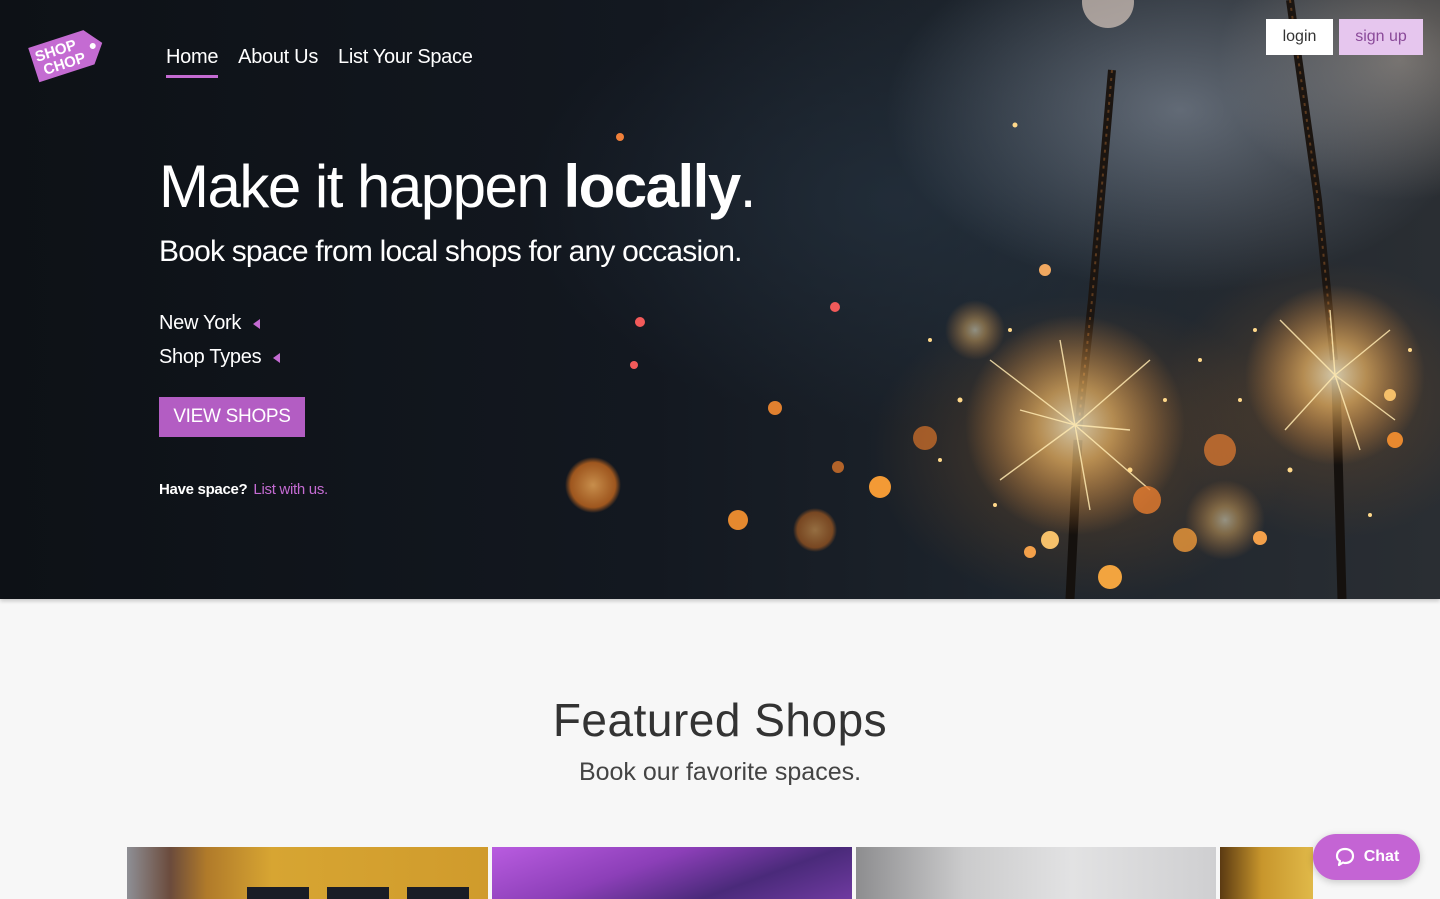 Image resolution: width=1440 pixels, height=899 pixels. Describe the element at coordinates (68, 54) in the screenshot. I see `shopchop-logo: SHOP CHOP` at that location.